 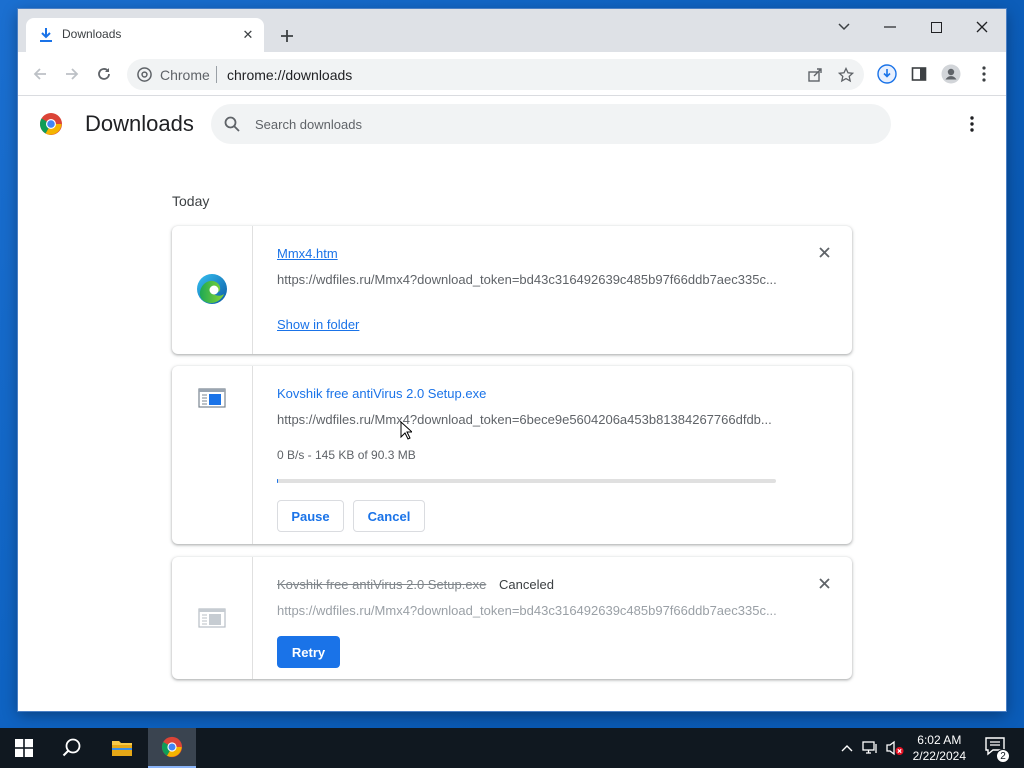 What do you see at coordinates (248, 35) in the screenshot?
I see `tab-close-icon: ✕` at bounding box center [248, 35].